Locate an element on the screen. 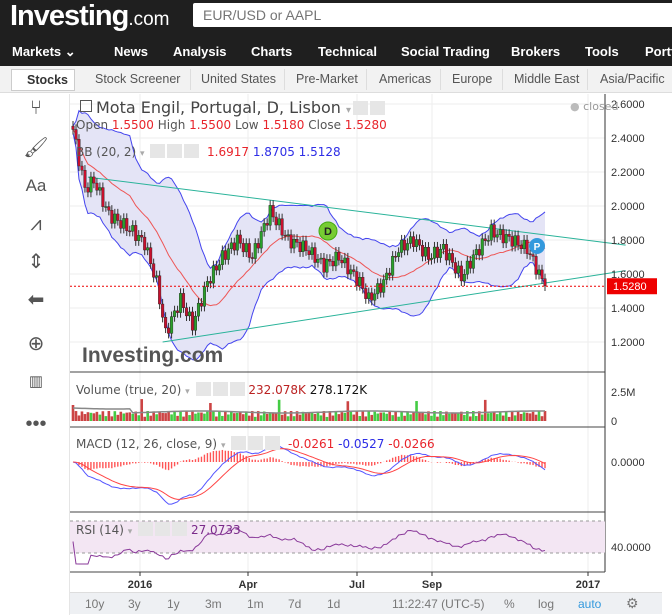 This screenshot has width=672, height=615. nav-charts: Charts is located at coordinates (271, 51).